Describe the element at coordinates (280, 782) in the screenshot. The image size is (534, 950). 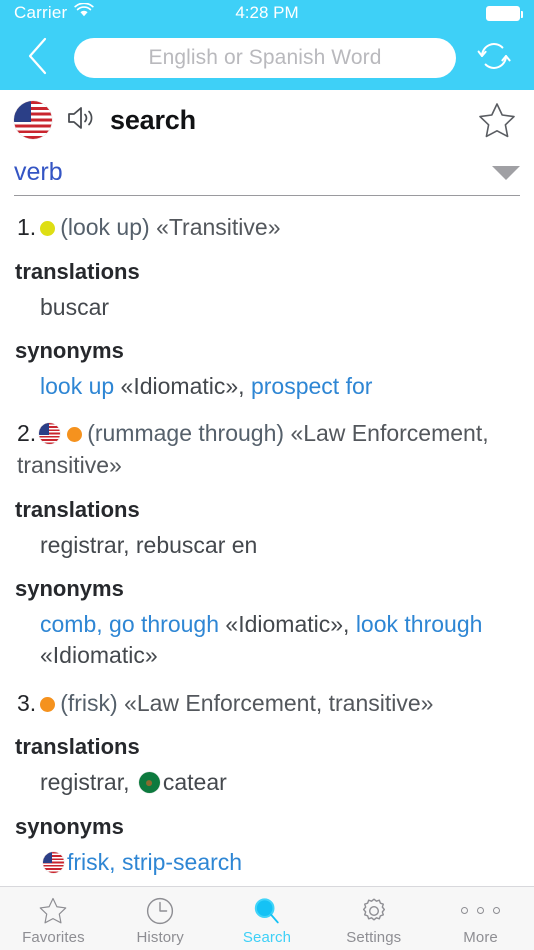
I see `translations-value: registrar, catear` at that location.